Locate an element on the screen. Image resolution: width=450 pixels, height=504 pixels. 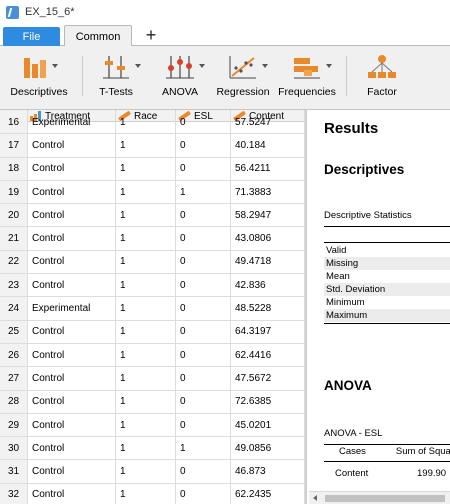
table-row: 24 Experimental 1 0 48.5228 is located at coordinates (152, 309).